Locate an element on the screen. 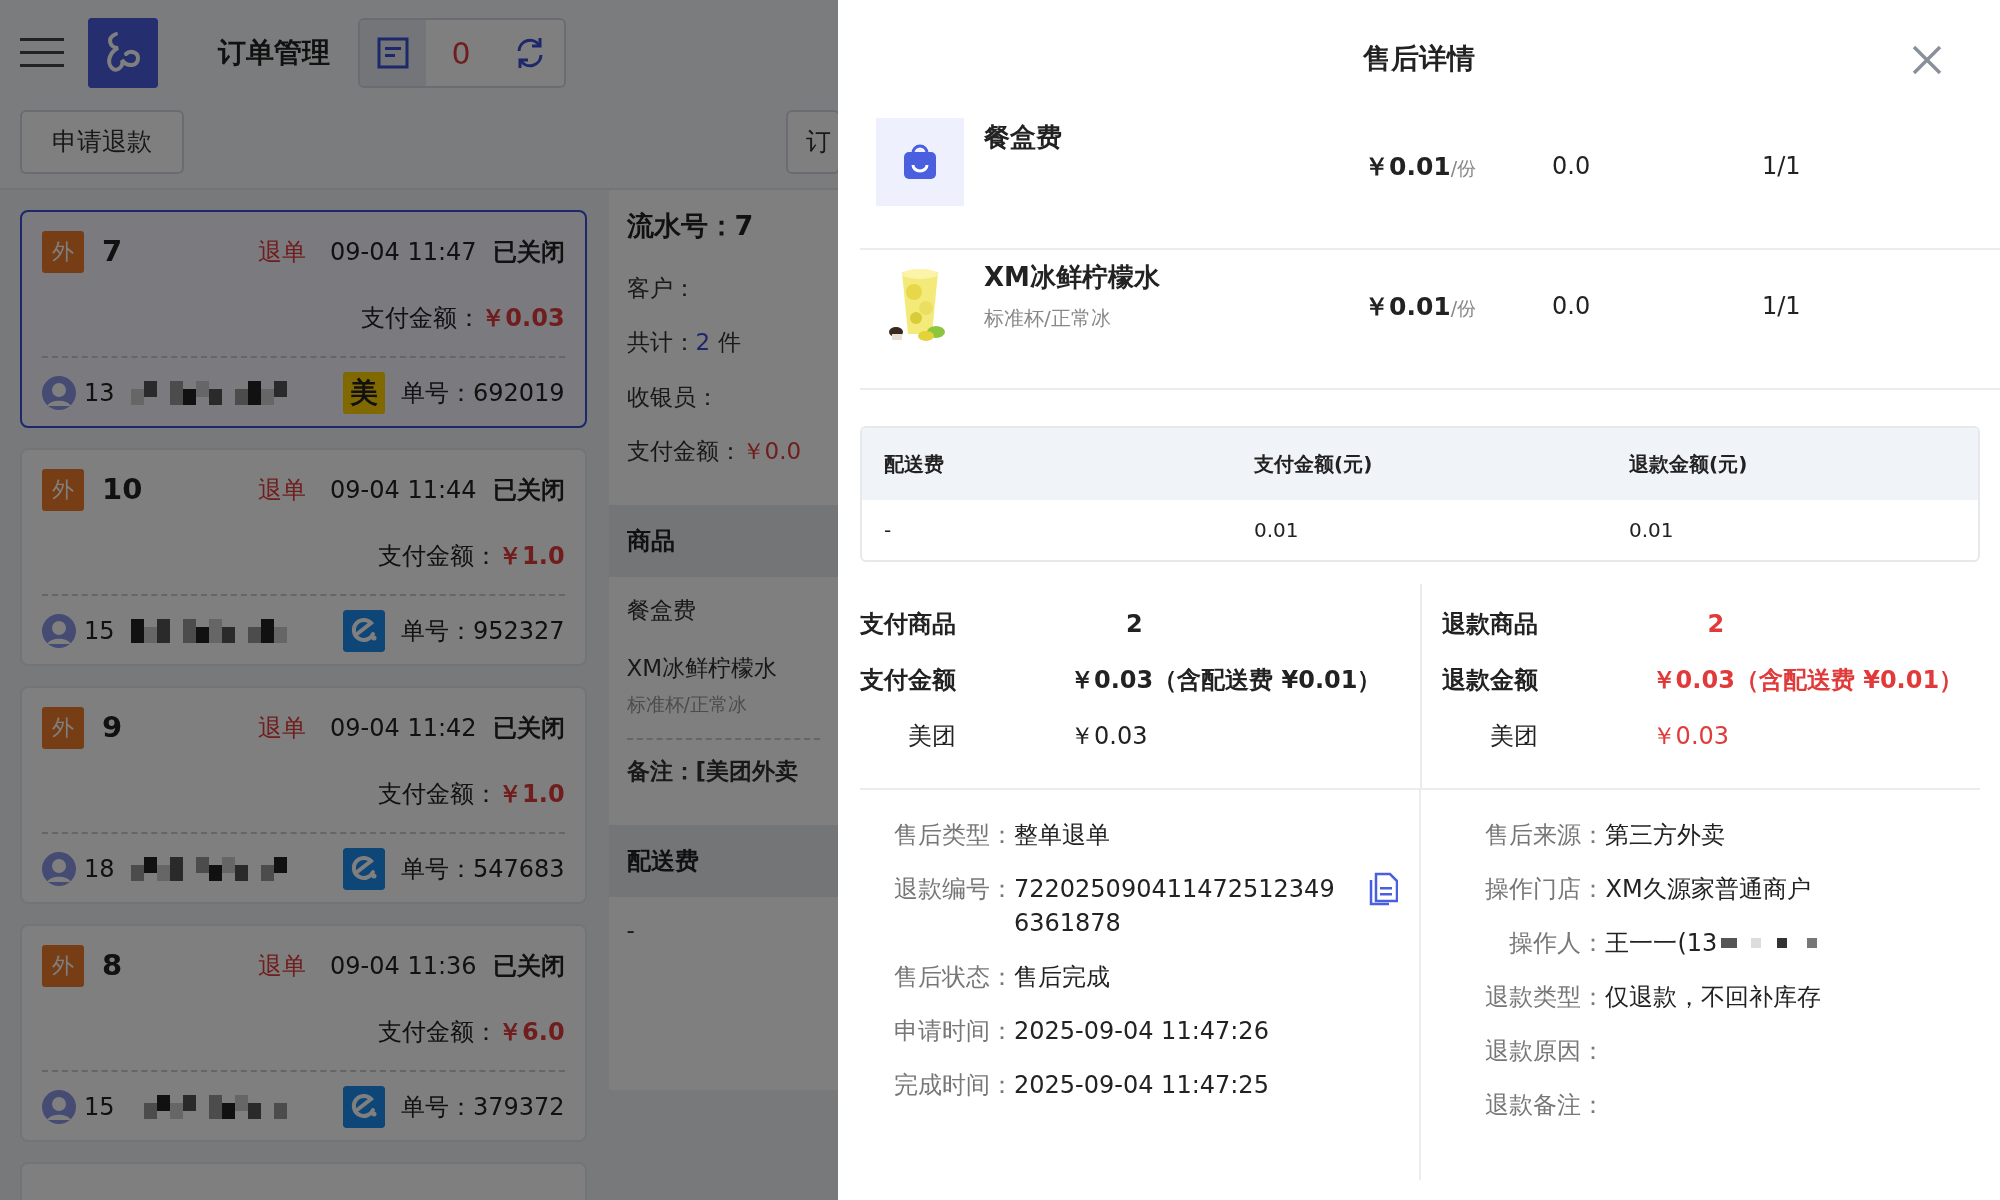 The image size is (2000, 1200). field-value: 整单退单 is located at coordinates (1062, 835).